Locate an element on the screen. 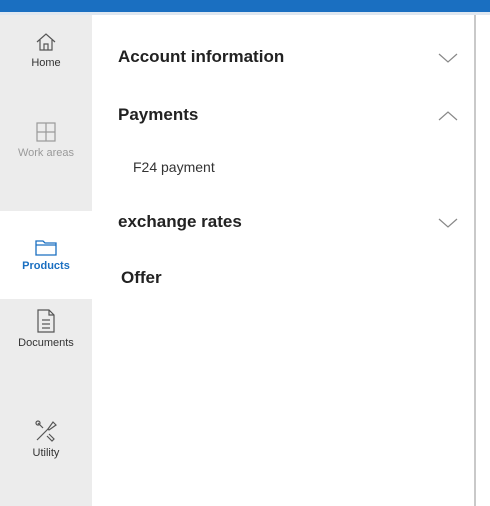  rail-item-documents: Documents is located at coordinates (46, 329).